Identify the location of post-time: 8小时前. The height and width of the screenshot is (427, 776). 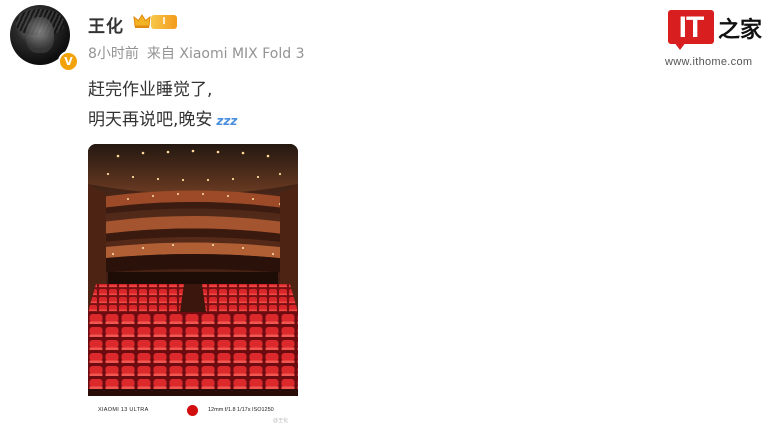
(113, 54).